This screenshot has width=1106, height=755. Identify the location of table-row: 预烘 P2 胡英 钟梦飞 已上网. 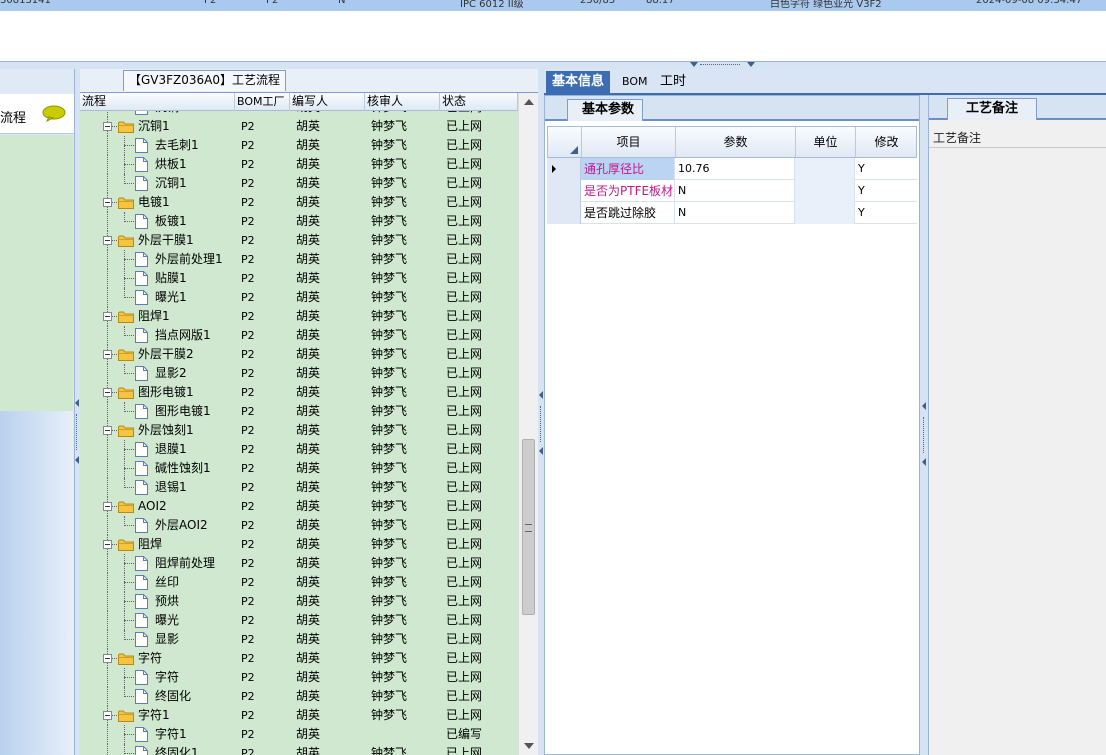
(299, 601).